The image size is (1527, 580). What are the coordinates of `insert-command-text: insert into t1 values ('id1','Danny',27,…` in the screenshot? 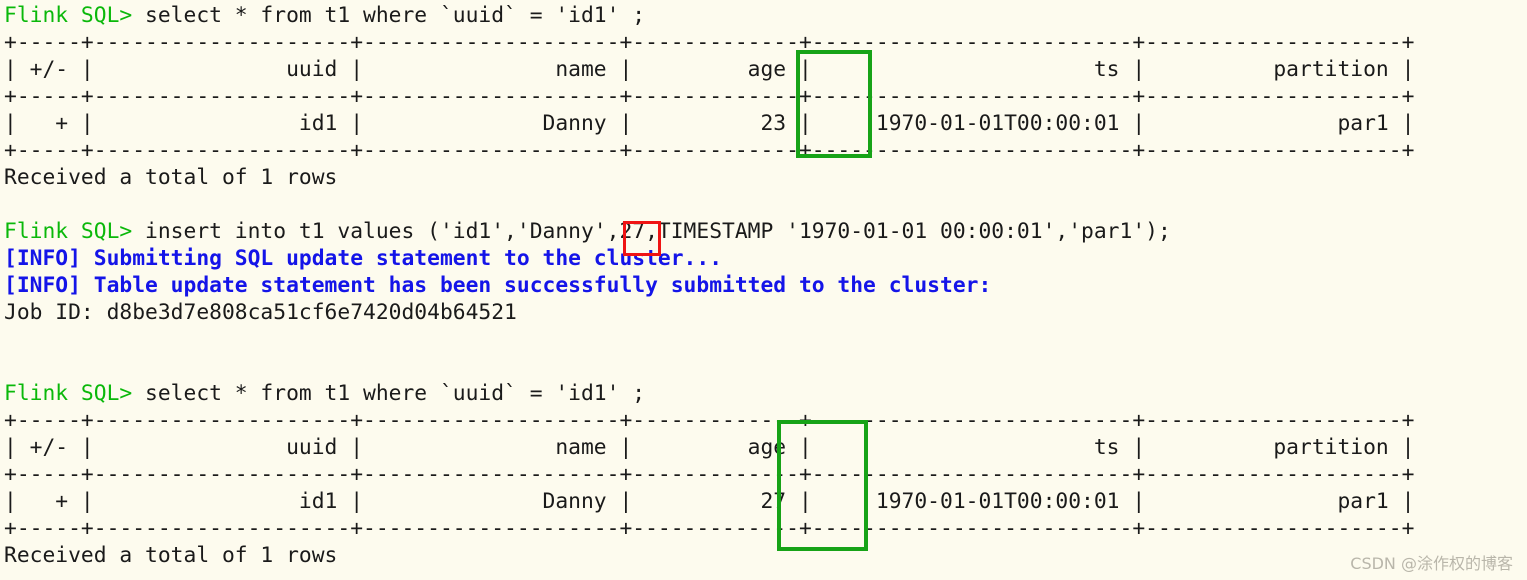 It's located at (651, 231).